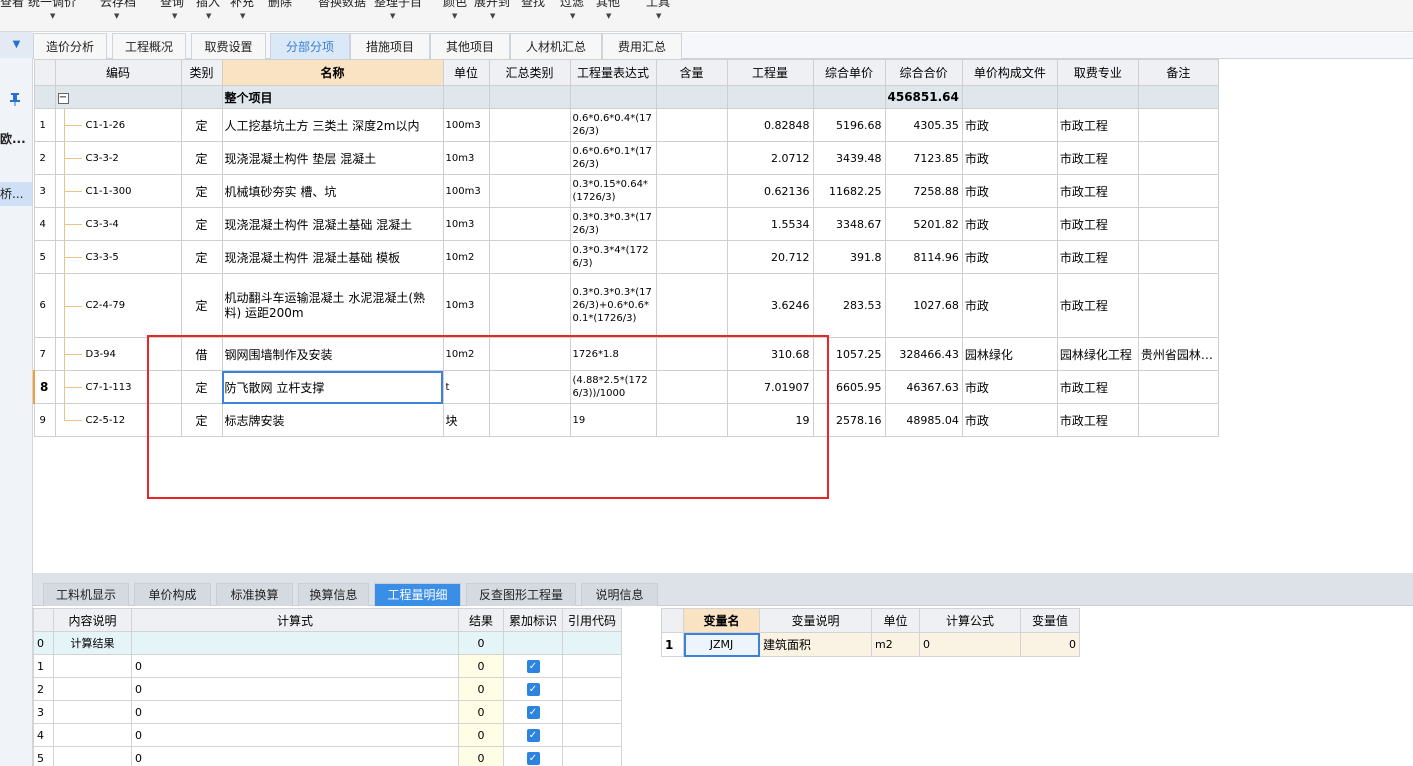  What do you see at coordinates (849, 224) in the screenshot?
I see `row-unit-price: 3348.67` at bounding box center [849, 224].